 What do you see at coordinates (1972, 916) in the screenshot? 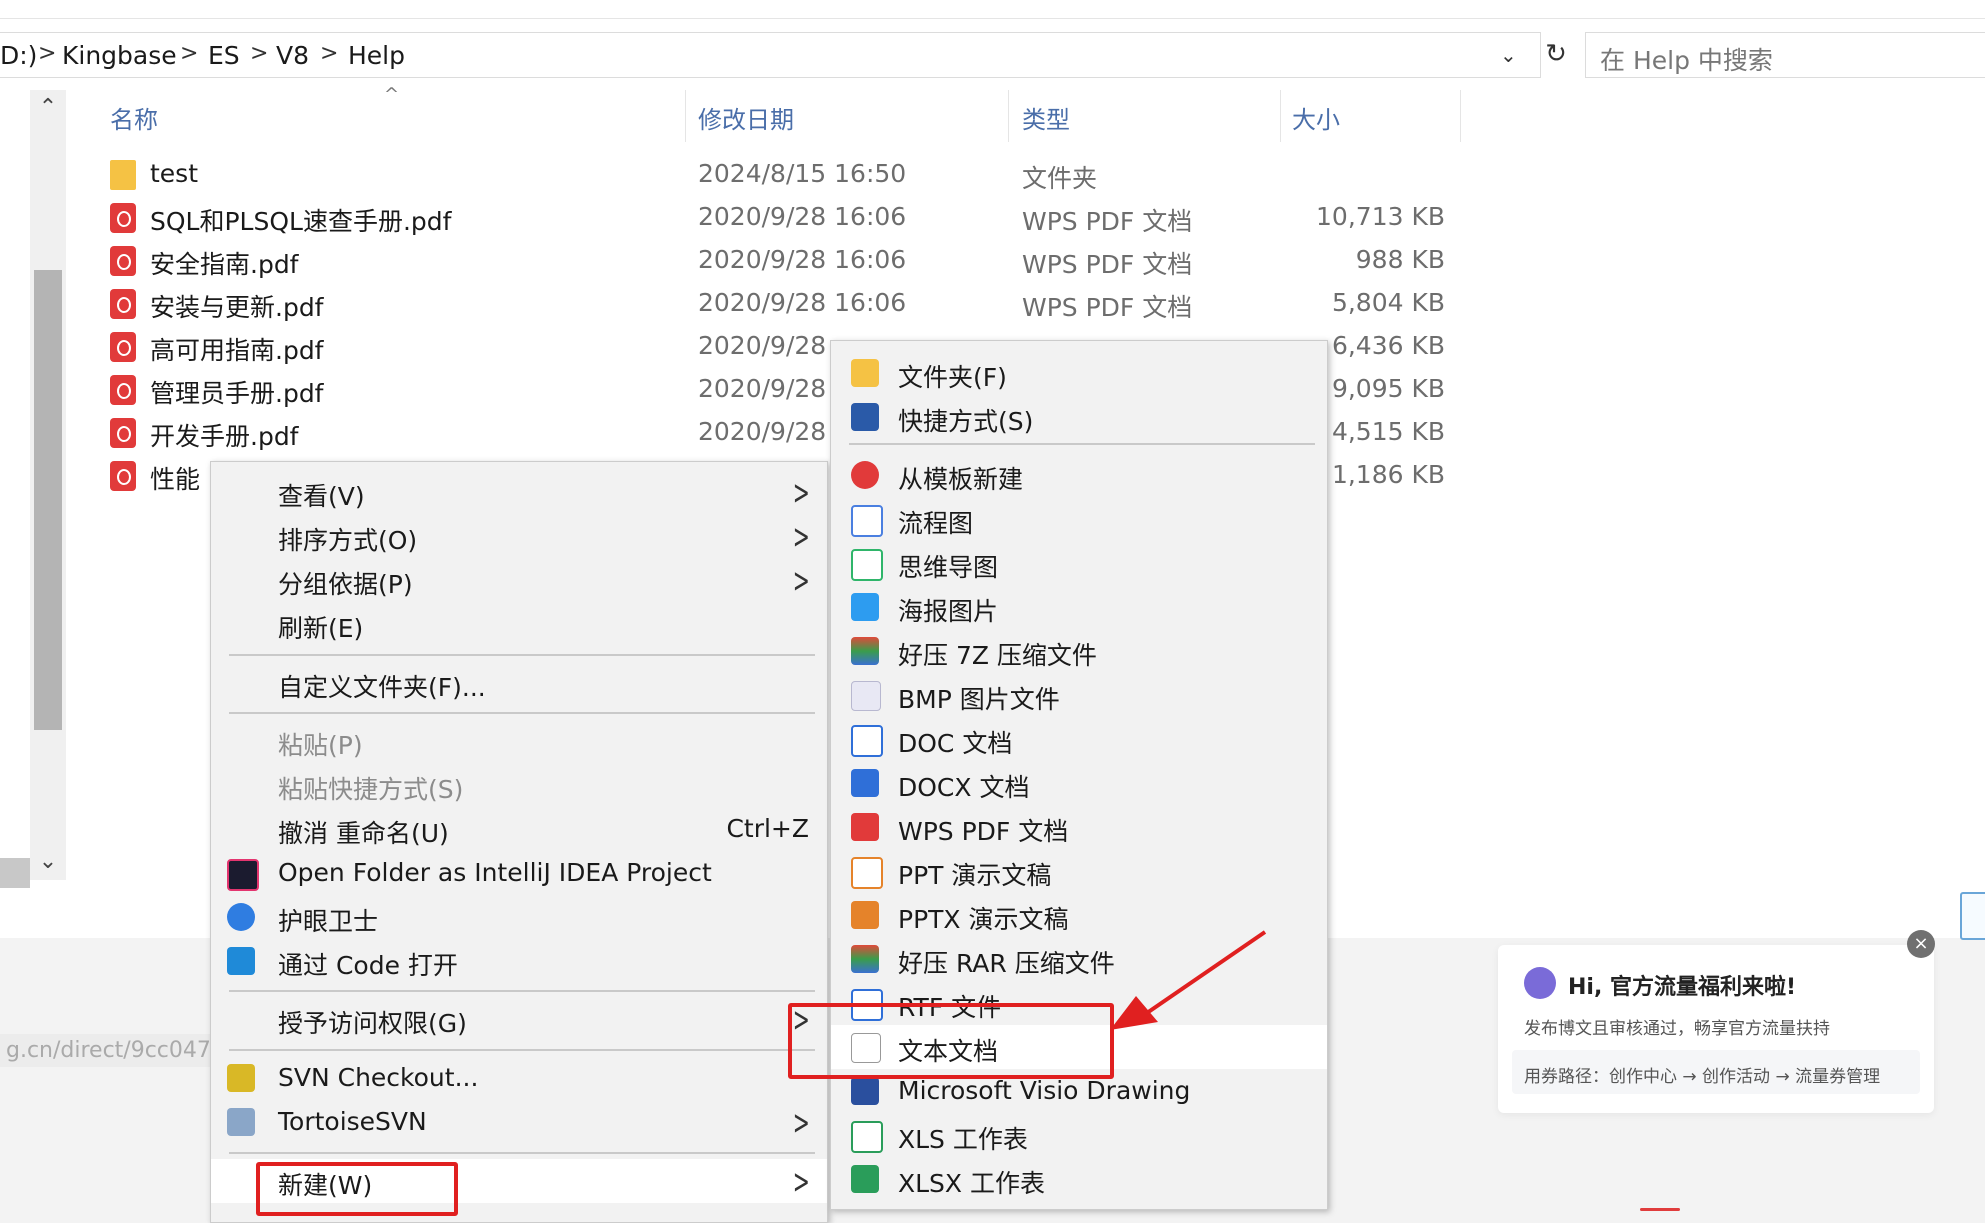
I see `details-pane-toggle-icon` at bounding box center [1972, 916].